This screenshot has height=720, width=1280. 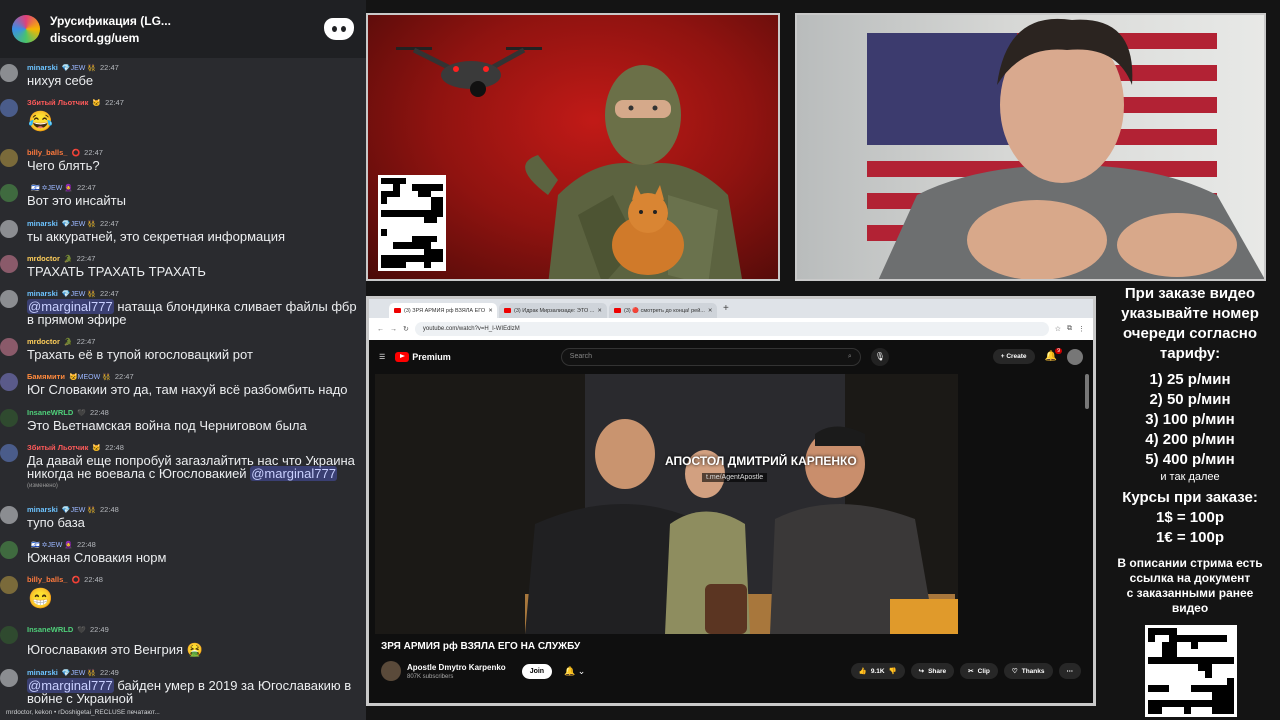 I want to click on channel-name: Apostle Dmytro Karpenko, so click(x=456, y=667).